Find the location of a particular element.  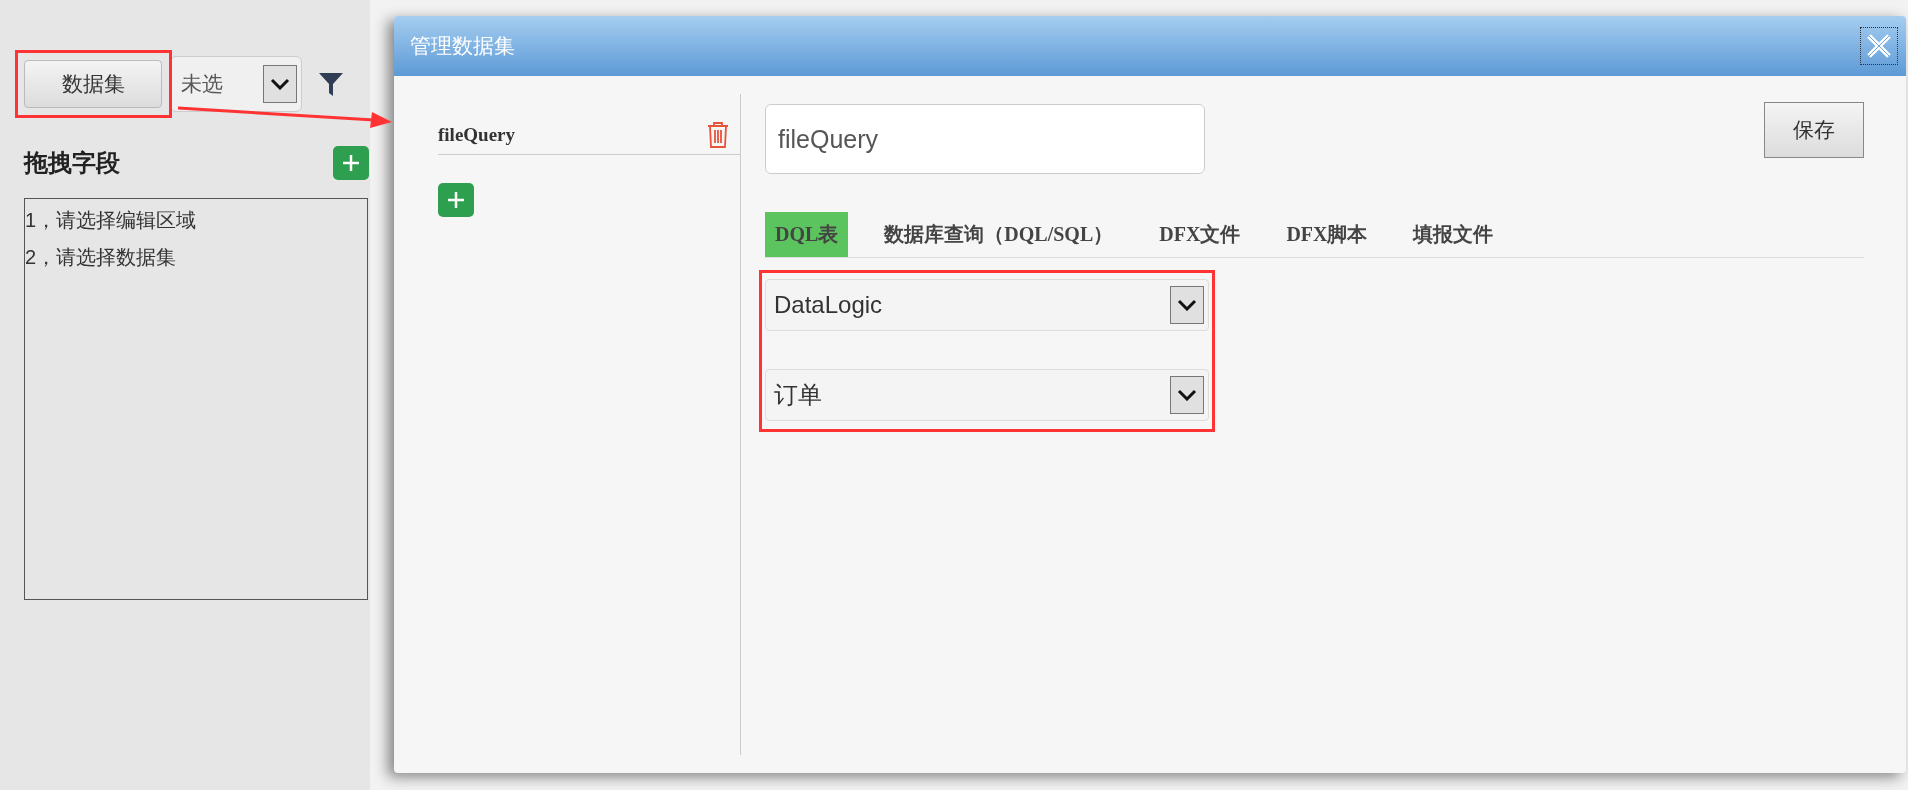

dialog-title: 管理数据集 is located at coordinates (462, 46).